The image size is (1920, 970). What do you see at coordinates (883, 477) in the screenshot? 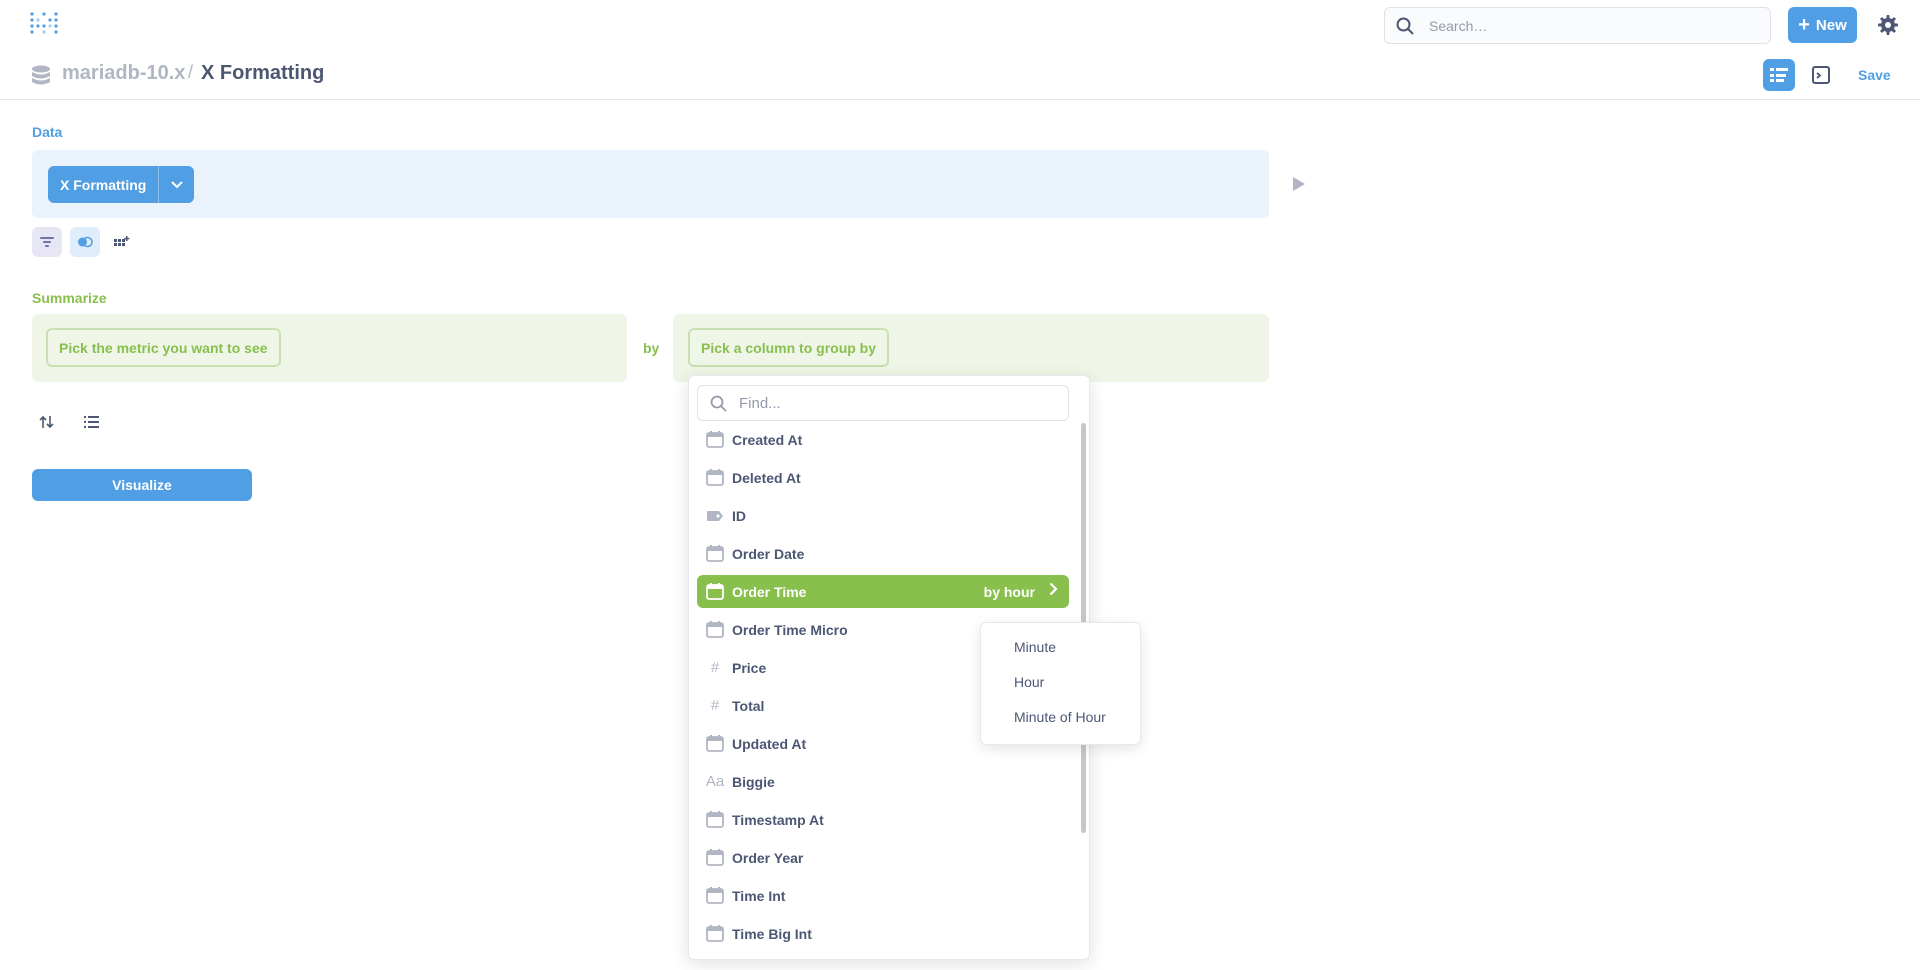
I see `column-item: Deleted At` at bounding box center [883, 477].